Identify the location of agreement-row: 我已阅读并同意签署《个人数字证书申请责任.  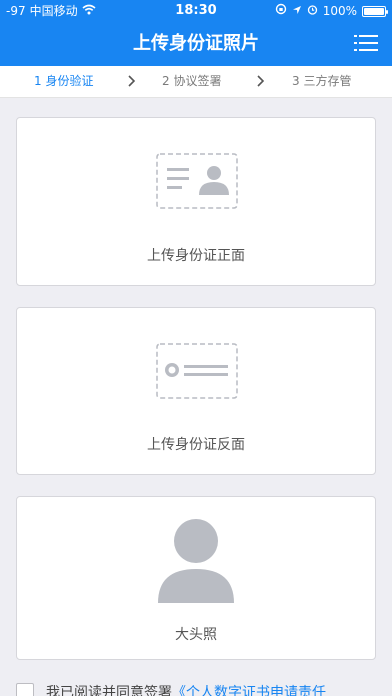
(171, 689).